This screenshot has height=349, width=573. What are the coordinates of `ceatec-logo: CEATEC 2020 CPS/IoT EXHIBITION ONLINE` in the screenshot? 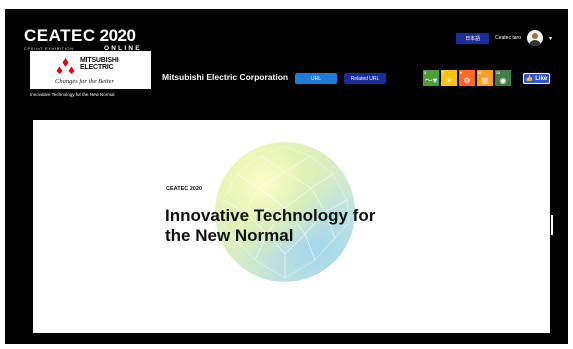 It's located at (82, 39).